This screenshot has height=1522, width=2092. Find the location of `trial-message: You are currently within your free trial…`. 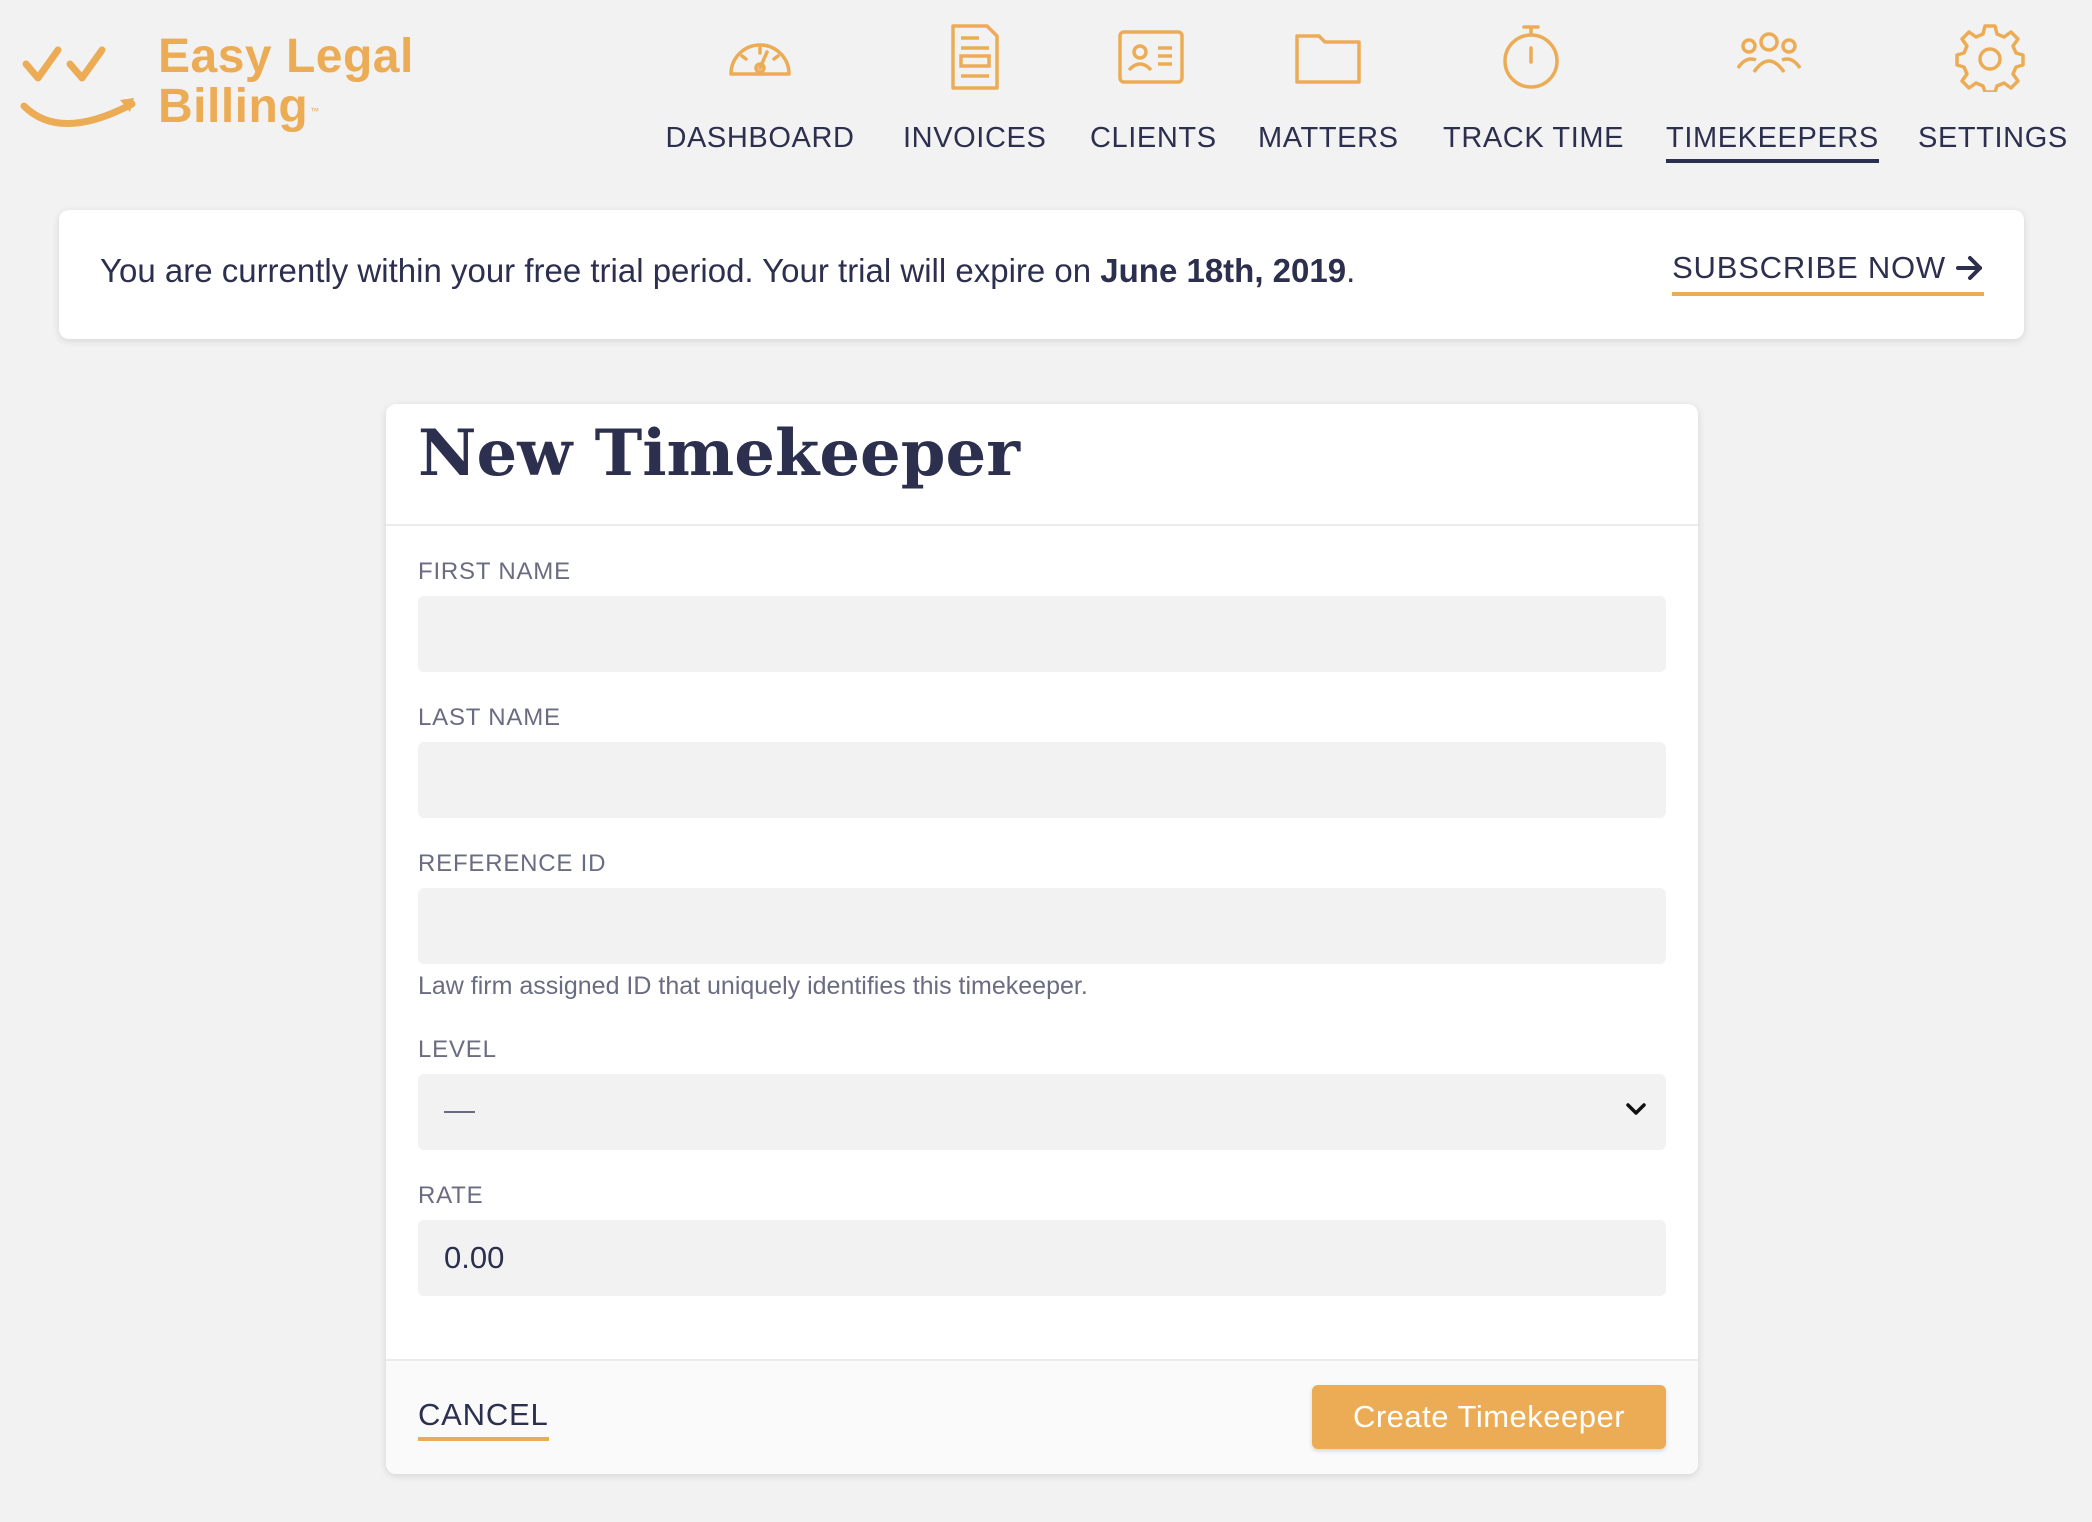

trial-message: You are currently within your free trial… is located at coordinates (727, 271).